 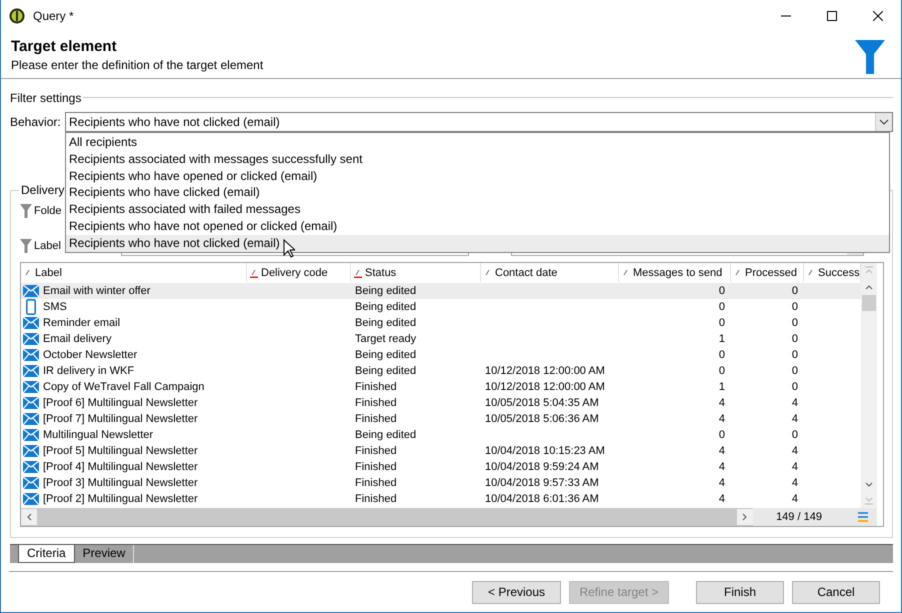 What do you see at coordinates (47, 246) in the screenshot?
I see `label-filter-label: Label` at bounding box center [47, 246].